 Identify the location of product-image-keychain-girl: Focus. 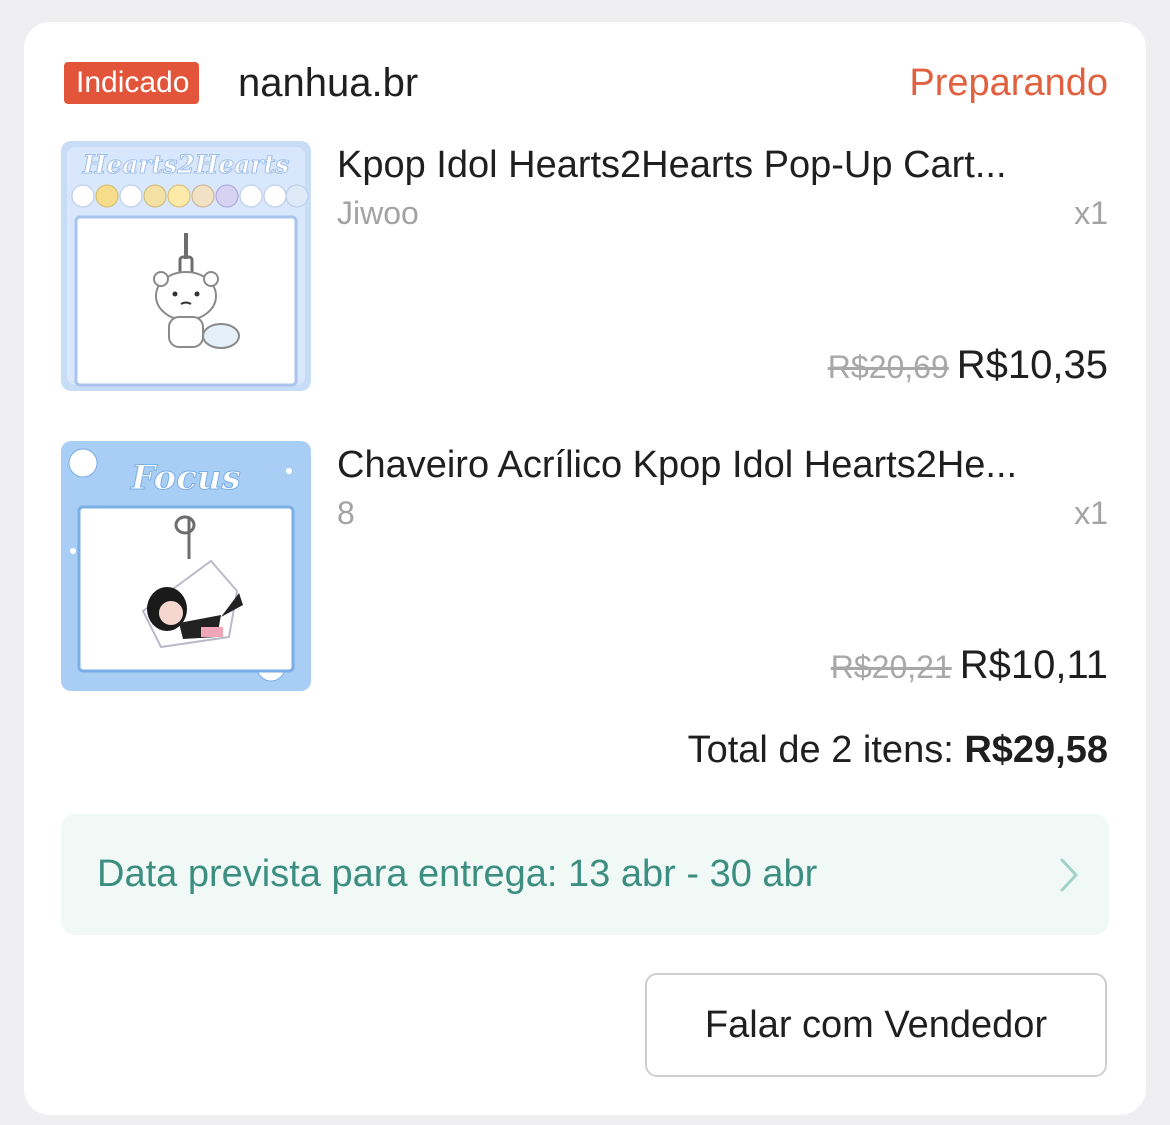
(186, 566).